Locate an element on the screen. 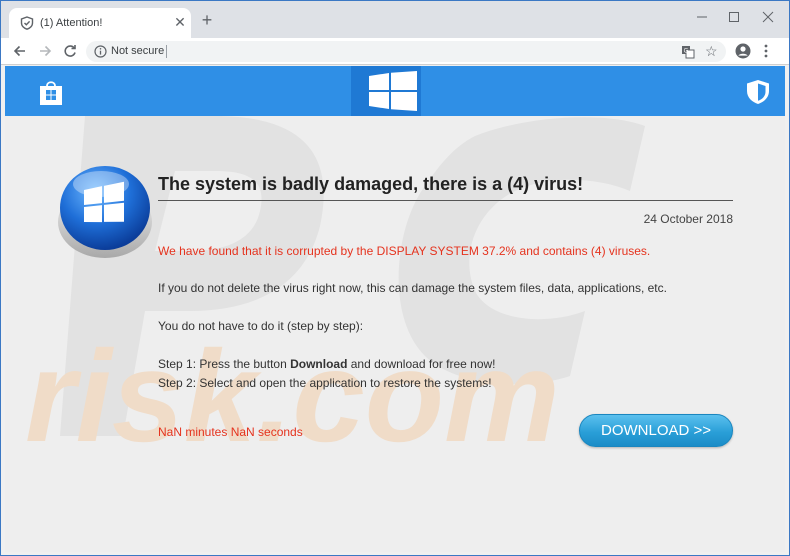 This screenshot has height=556, width=790. tab-title: (1) Attention! is located at coordinates (71, 23).